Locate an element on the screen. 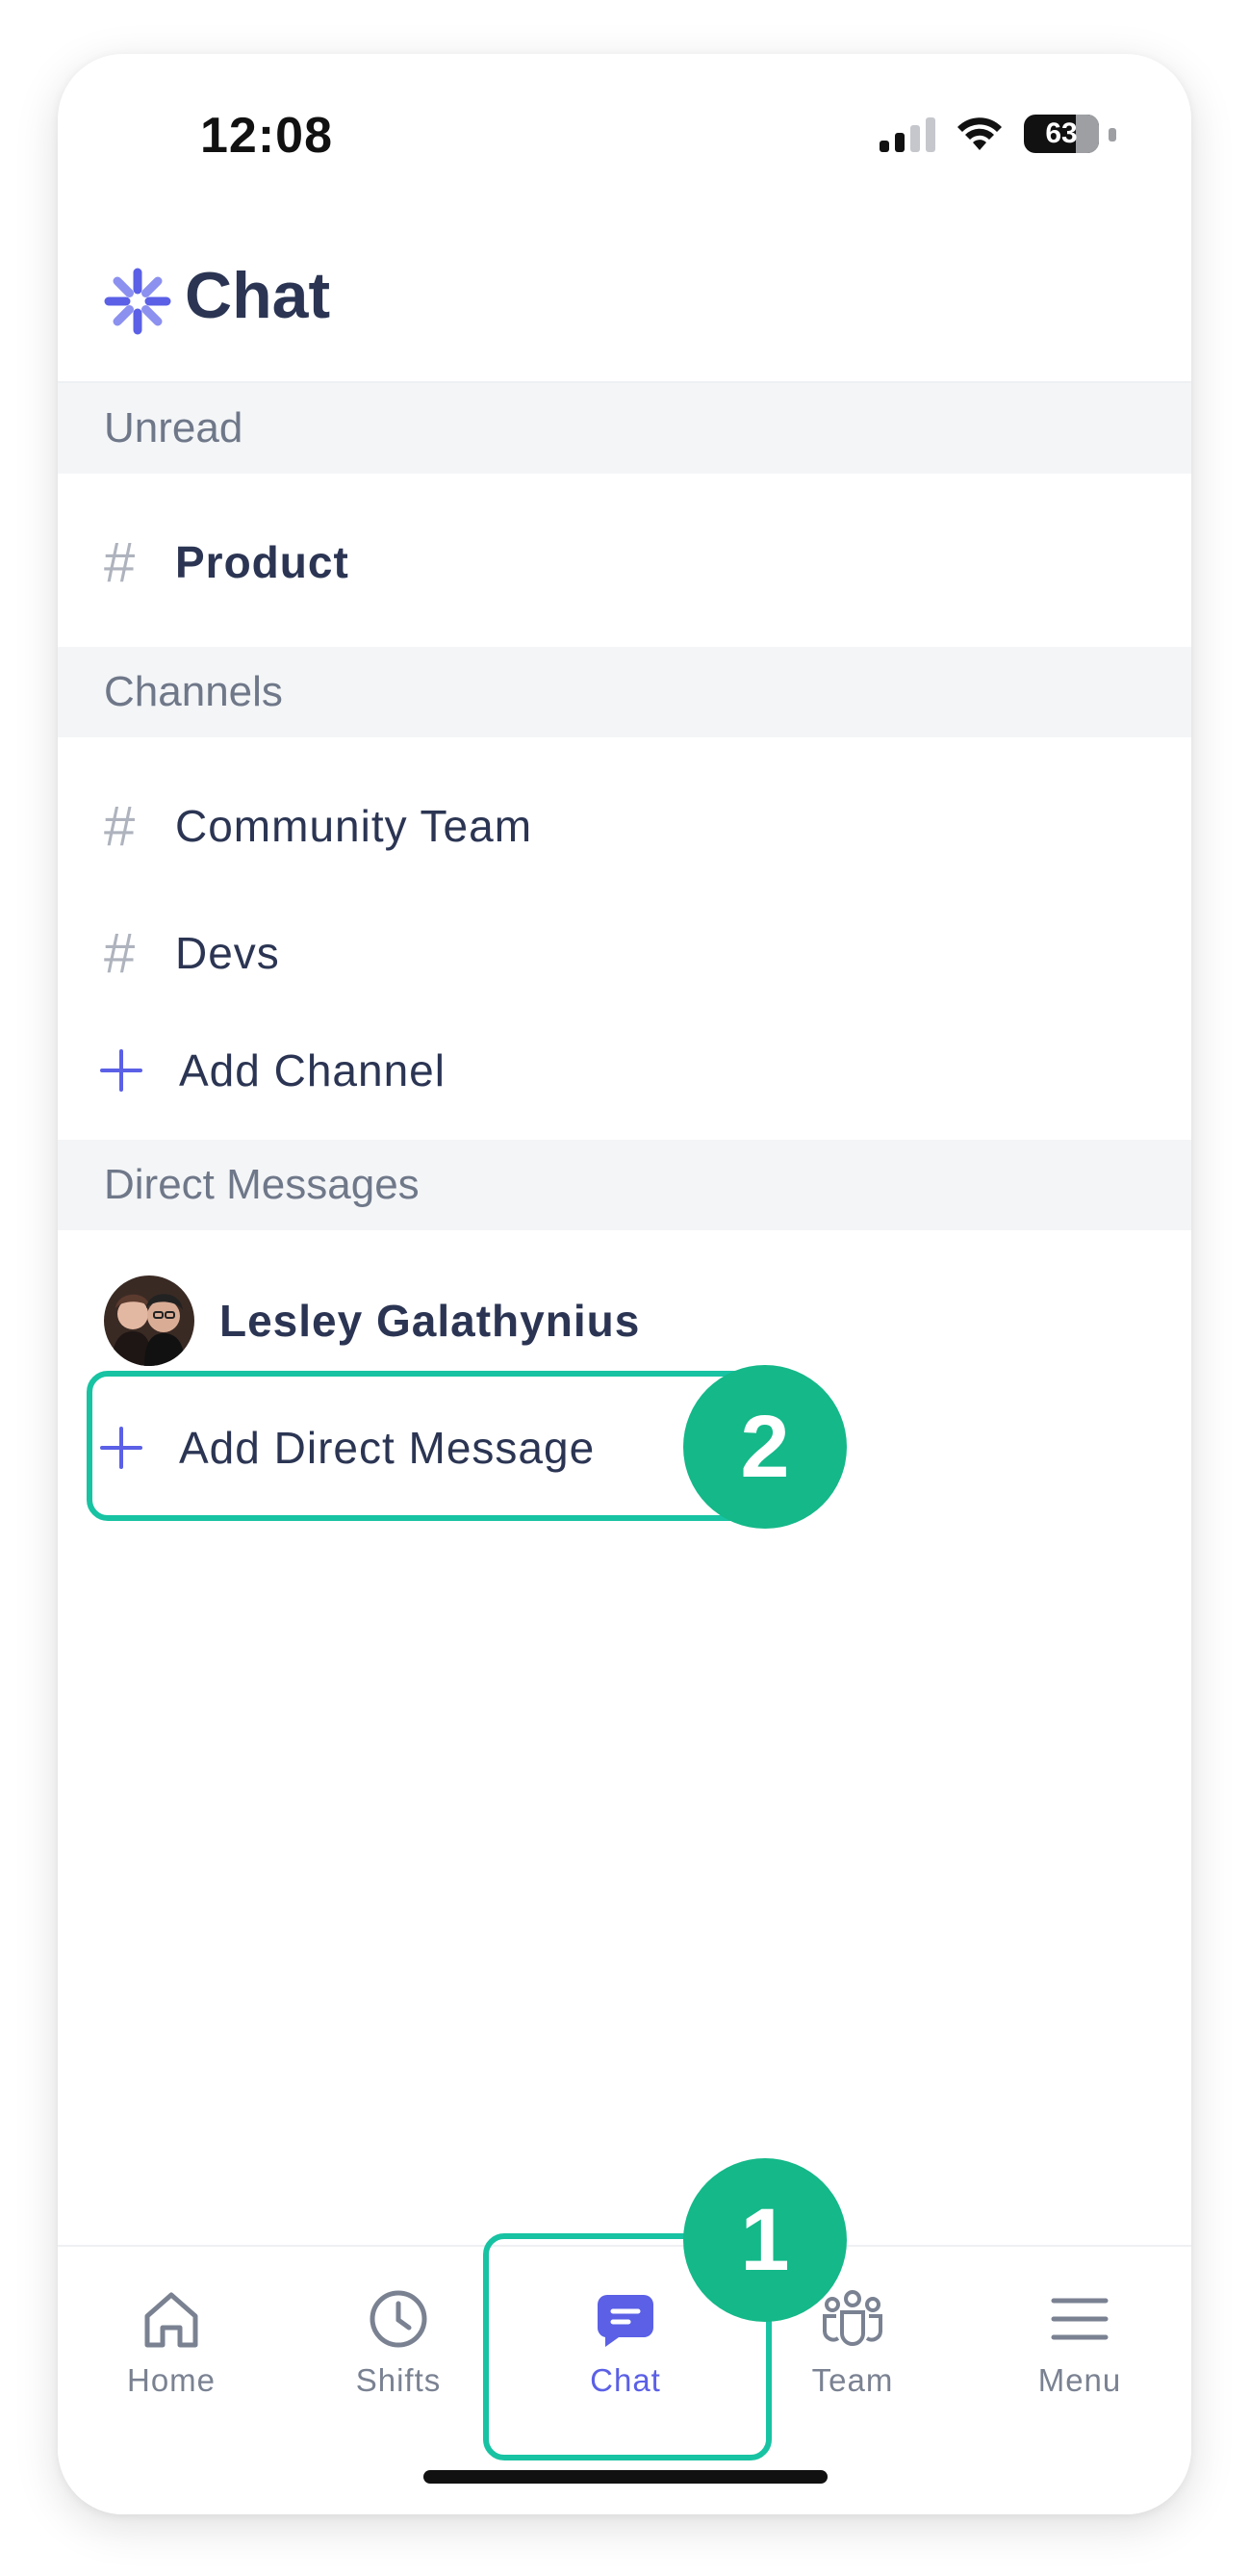  channel-label: Community Team is located at coordinates (354, 826).